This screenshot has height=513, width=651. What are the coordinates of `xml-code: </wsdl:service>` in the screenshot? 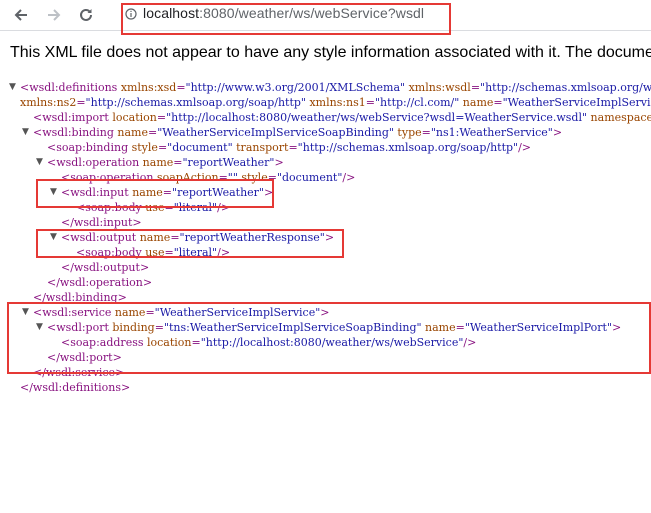 It's located at (78, 372).